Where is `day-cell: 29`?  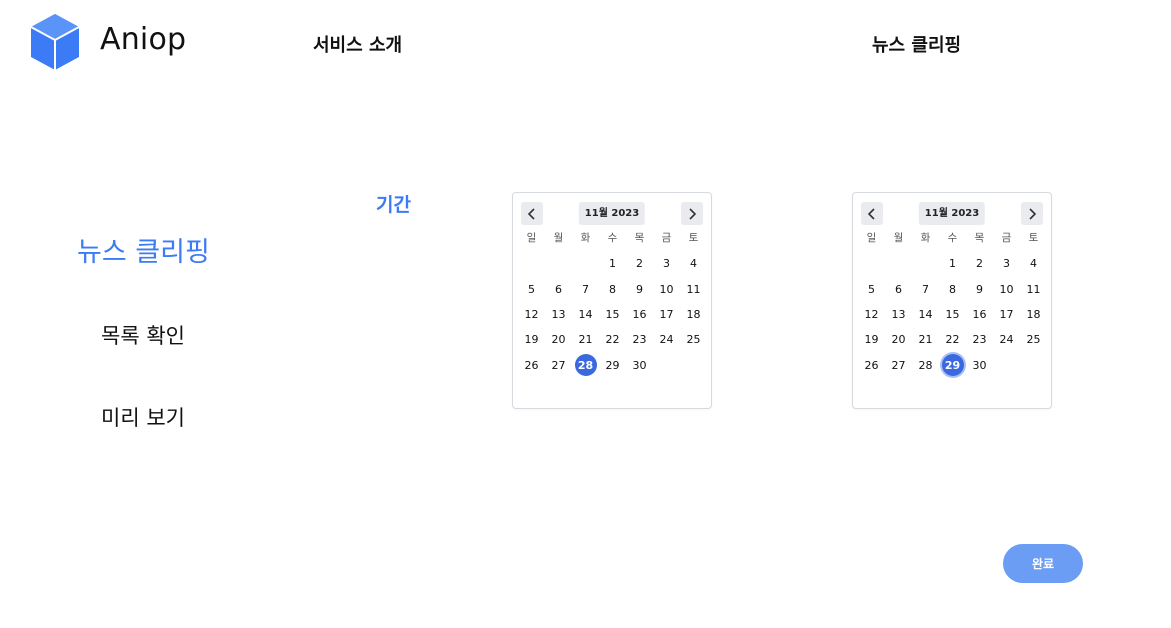 day-cell: 29 is located at coordinates (612, 365).